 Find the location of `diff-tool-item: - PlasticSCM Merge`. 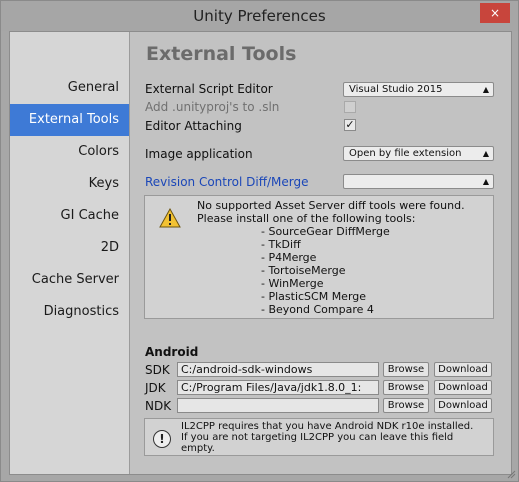

diff-tool-item: - PlasticSCM Merge is located at coordinates (314, 296).